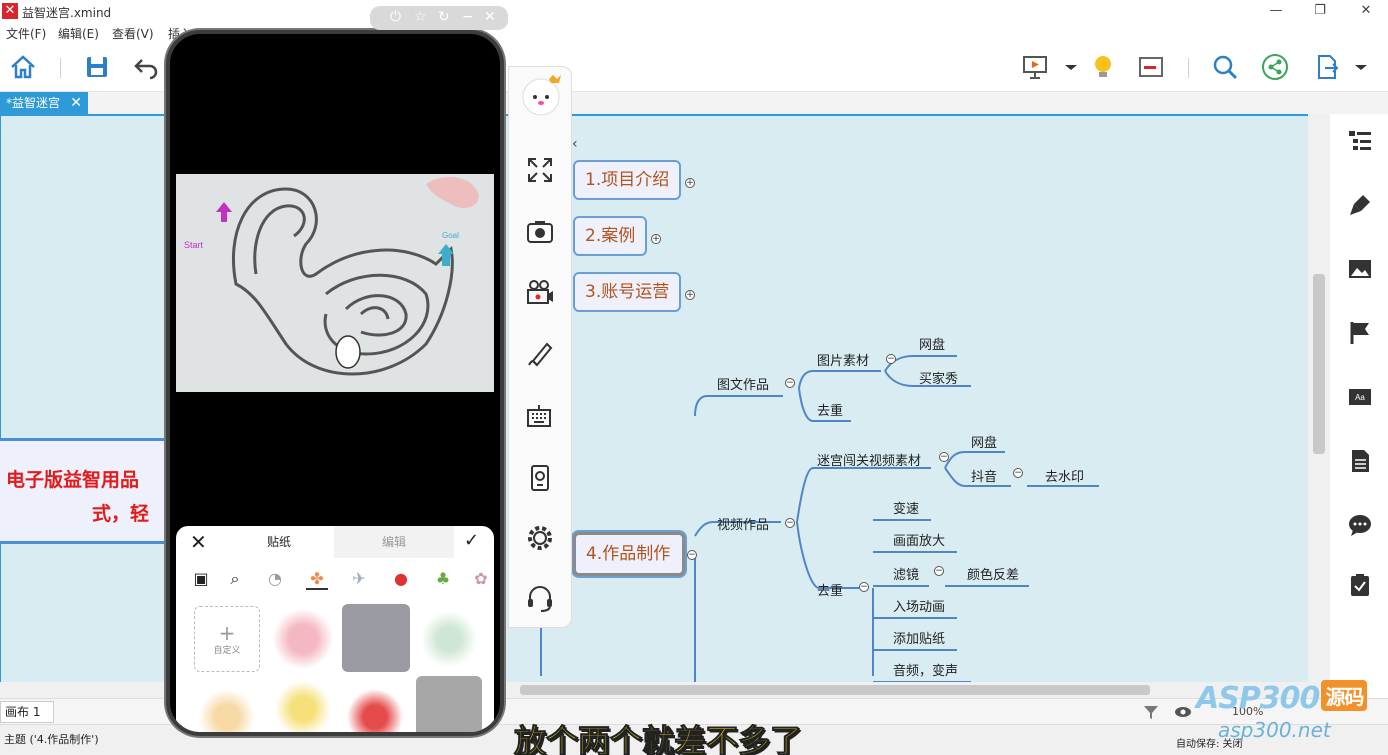  Describe the element at coordinates (984, 475) in the screenshot. I see `subtopic: 抖音` at that location.